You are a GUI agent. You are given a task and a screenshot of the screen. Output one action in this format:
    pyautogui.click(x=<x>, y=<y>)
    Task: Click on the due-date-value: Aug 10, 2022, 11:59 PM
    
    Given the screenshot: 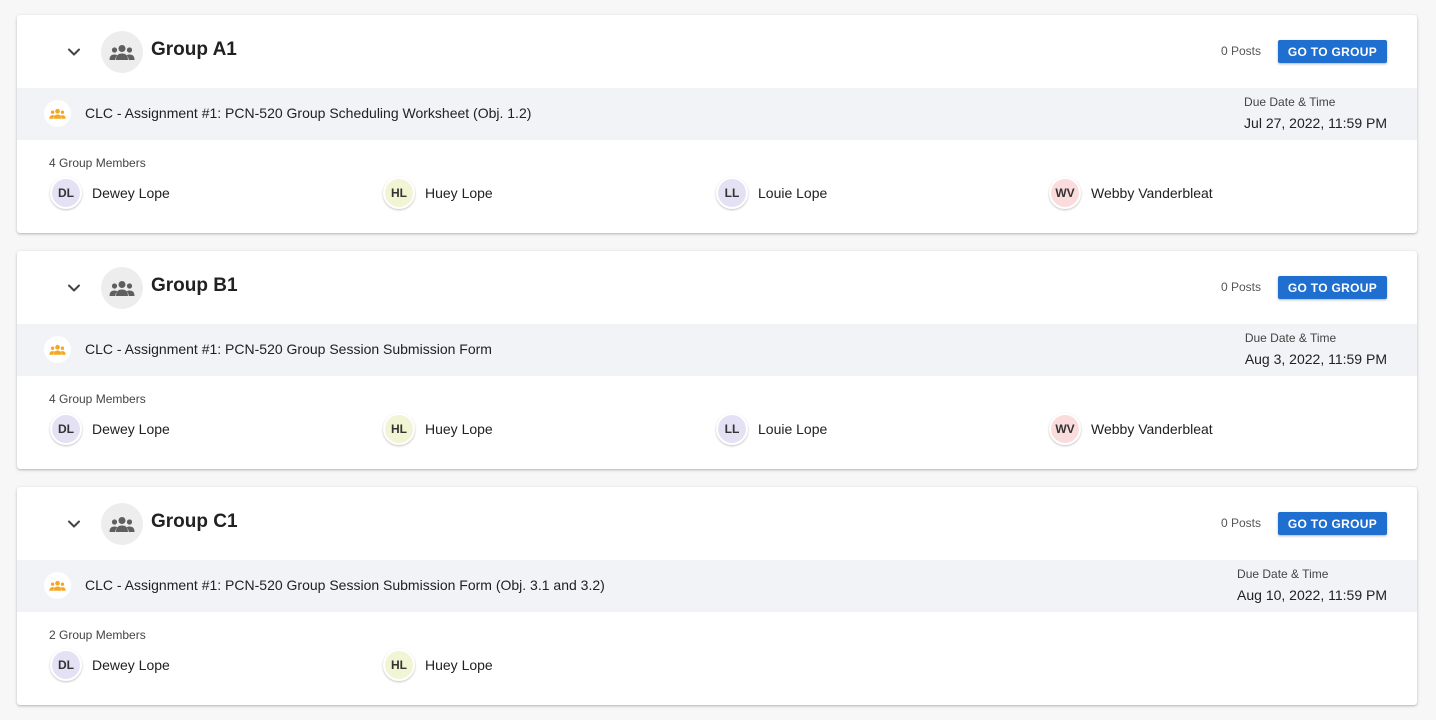 What is the action you would take?
    pyautogui.click(x=1312, y=595)
    